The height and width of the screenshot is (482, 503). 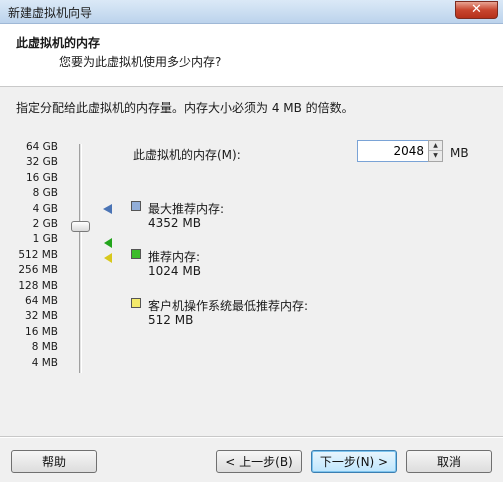 What do you see at coordinates (45, 224) in the screenshot?
I see `tick-label: 2 GB` at bounding box center [45, 224].